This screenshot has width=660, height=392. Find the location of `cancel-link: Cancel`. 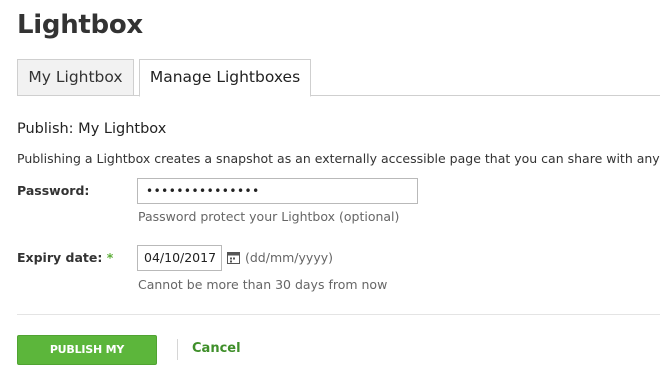

cancel-link: Cancel is located at coordinates (216, 348).